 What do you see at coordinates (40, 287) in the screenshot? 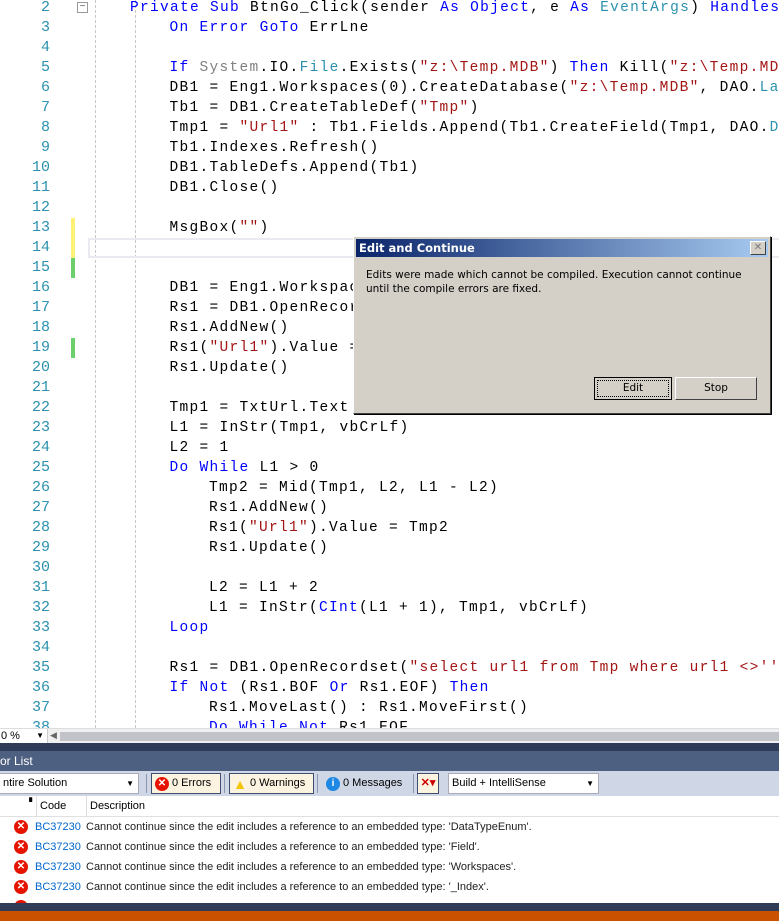
I see `line-number: 16` at bounding box center [40, 287].